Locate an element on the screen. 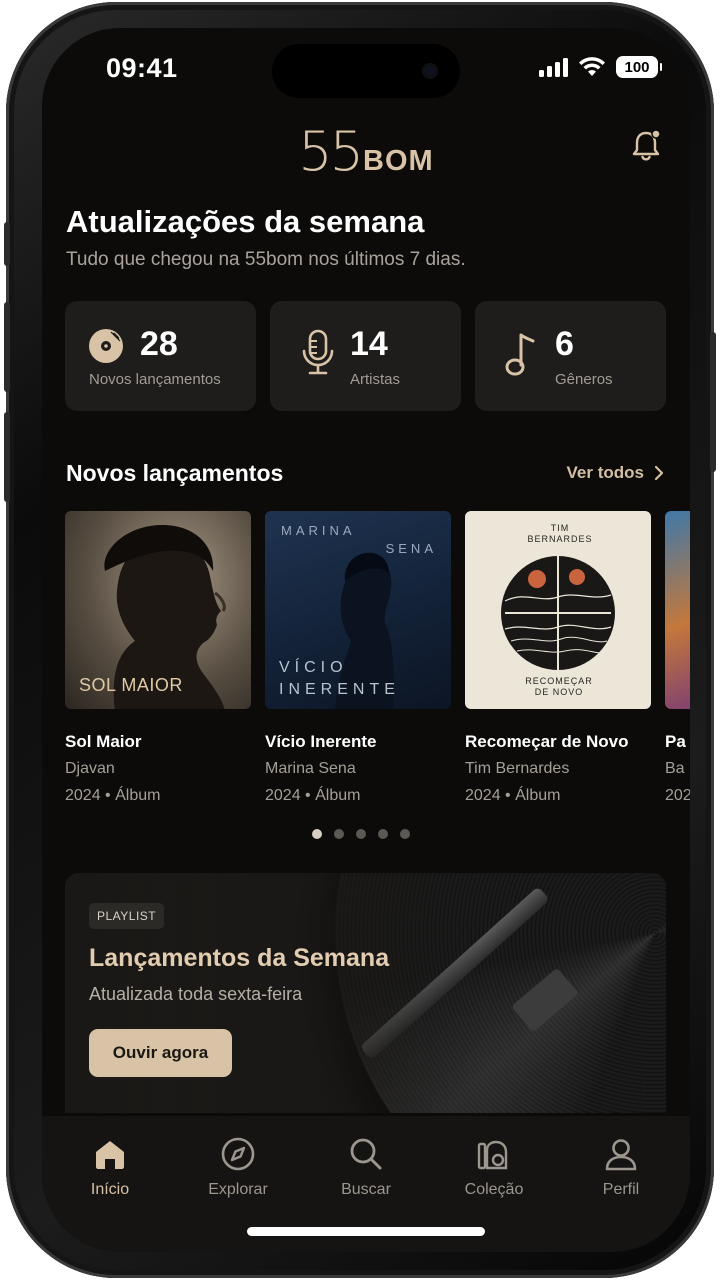 This screenshot has width=720, height=1280. playlist-tag: PLAYLIST is located at coordinates (127, 916).